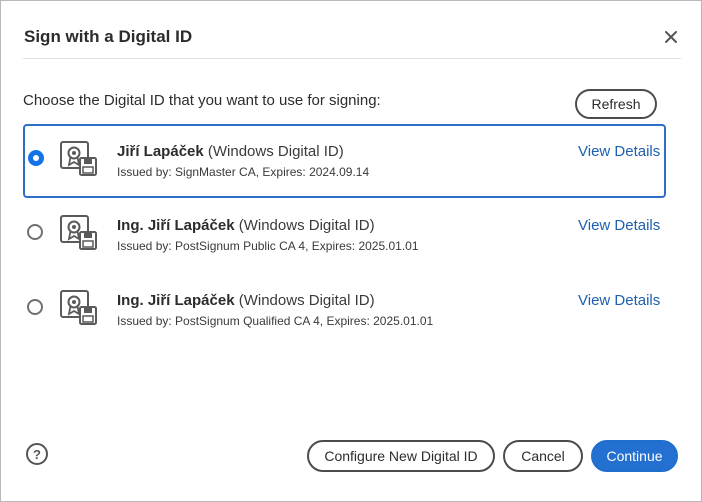 This screenshot has width=702, height=502. What do you see at coordinates (160, 151) in the screenshot?
I see `digital-id-owner: Jiří Lapáček` at bounding box center [160, 151].